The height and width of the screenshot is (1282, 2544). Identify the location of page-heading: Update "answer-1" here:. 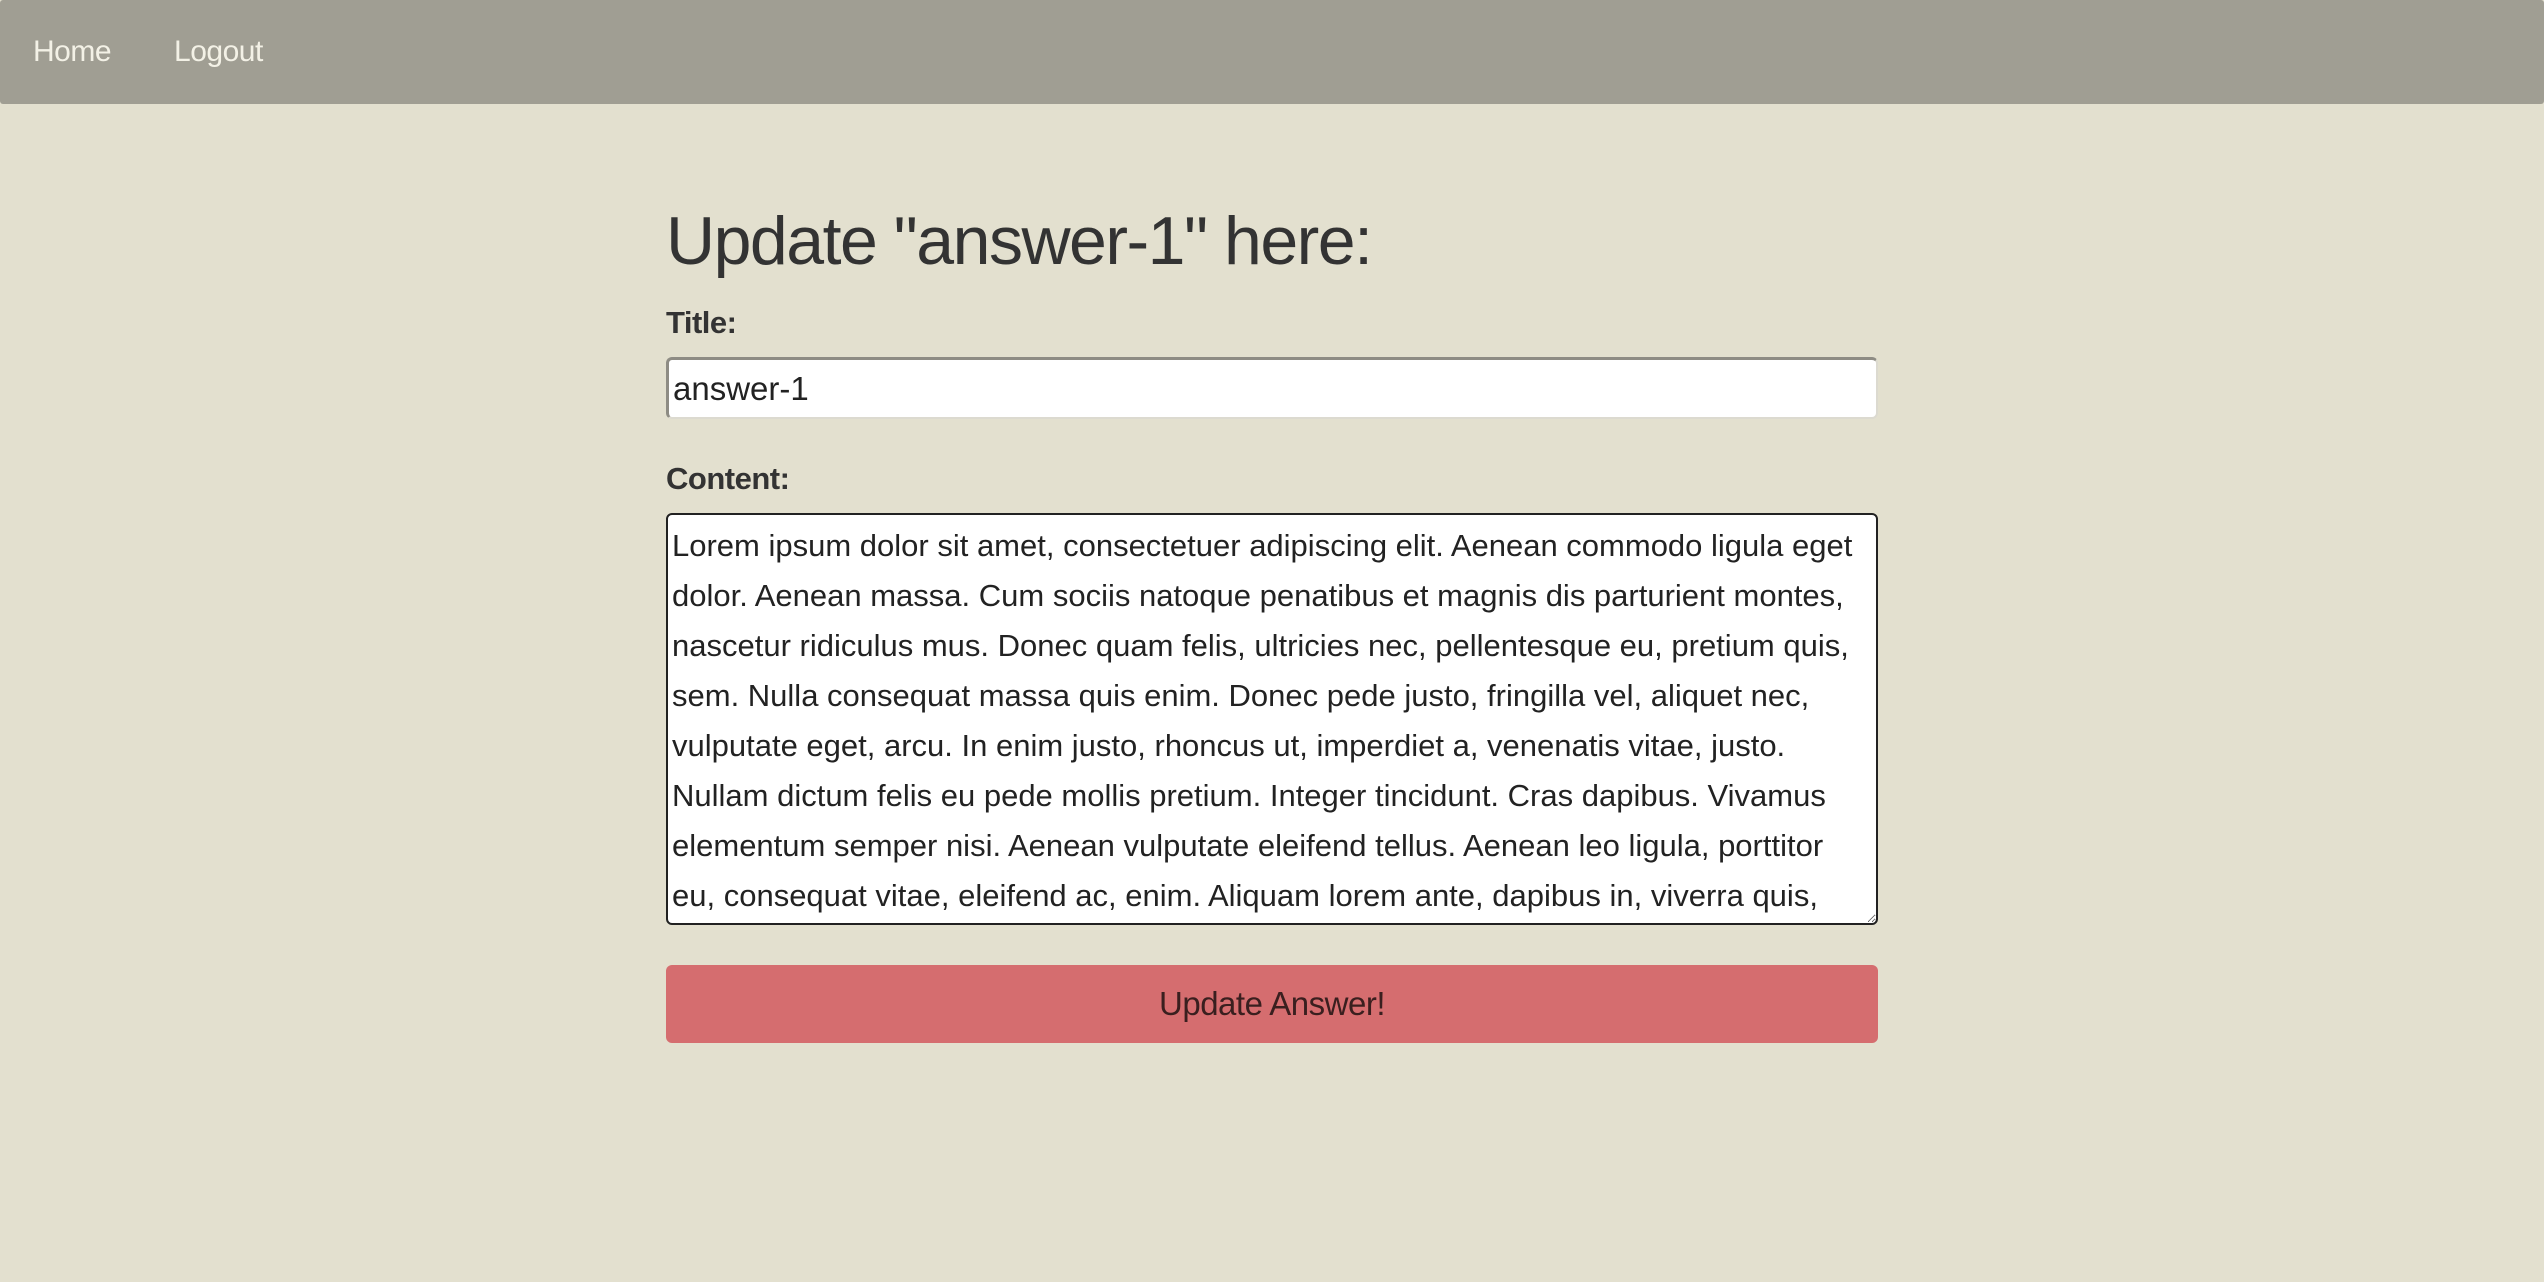
(1019, 241).